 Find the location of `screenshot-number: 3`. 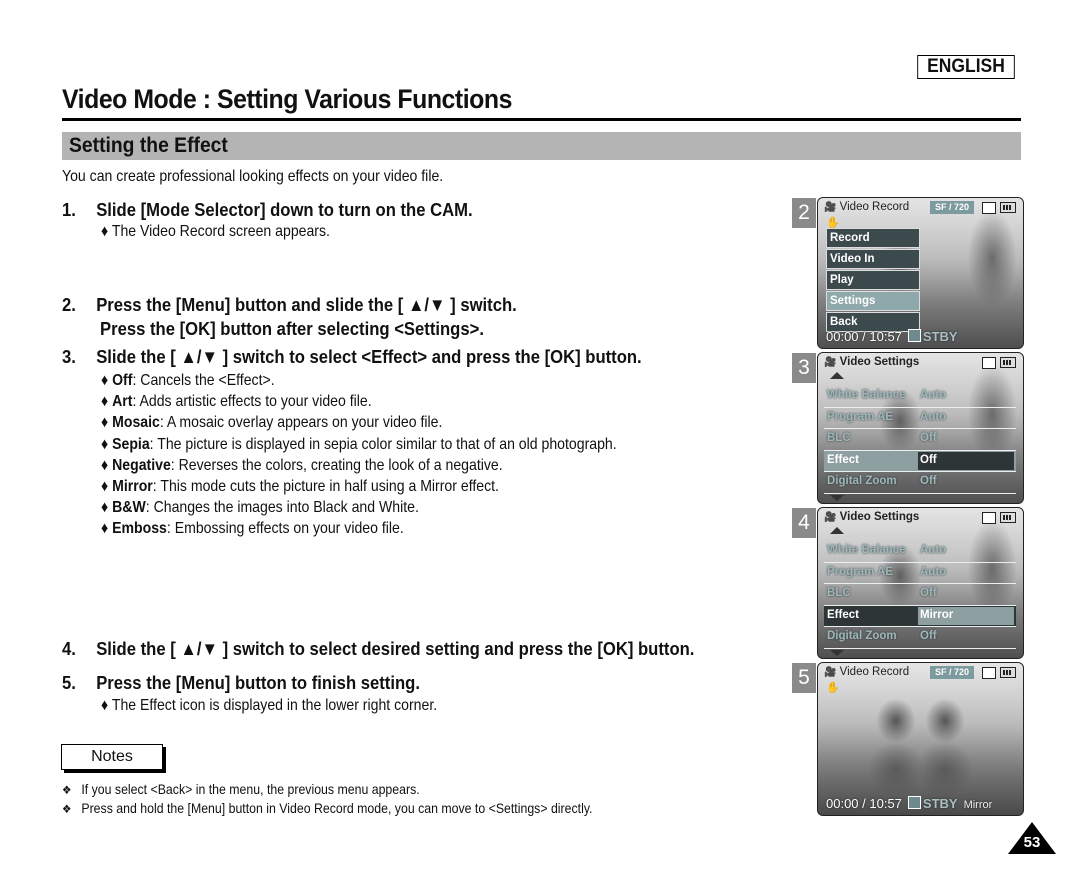

screenshot-number: 3 is located at coordinates (804, 368).